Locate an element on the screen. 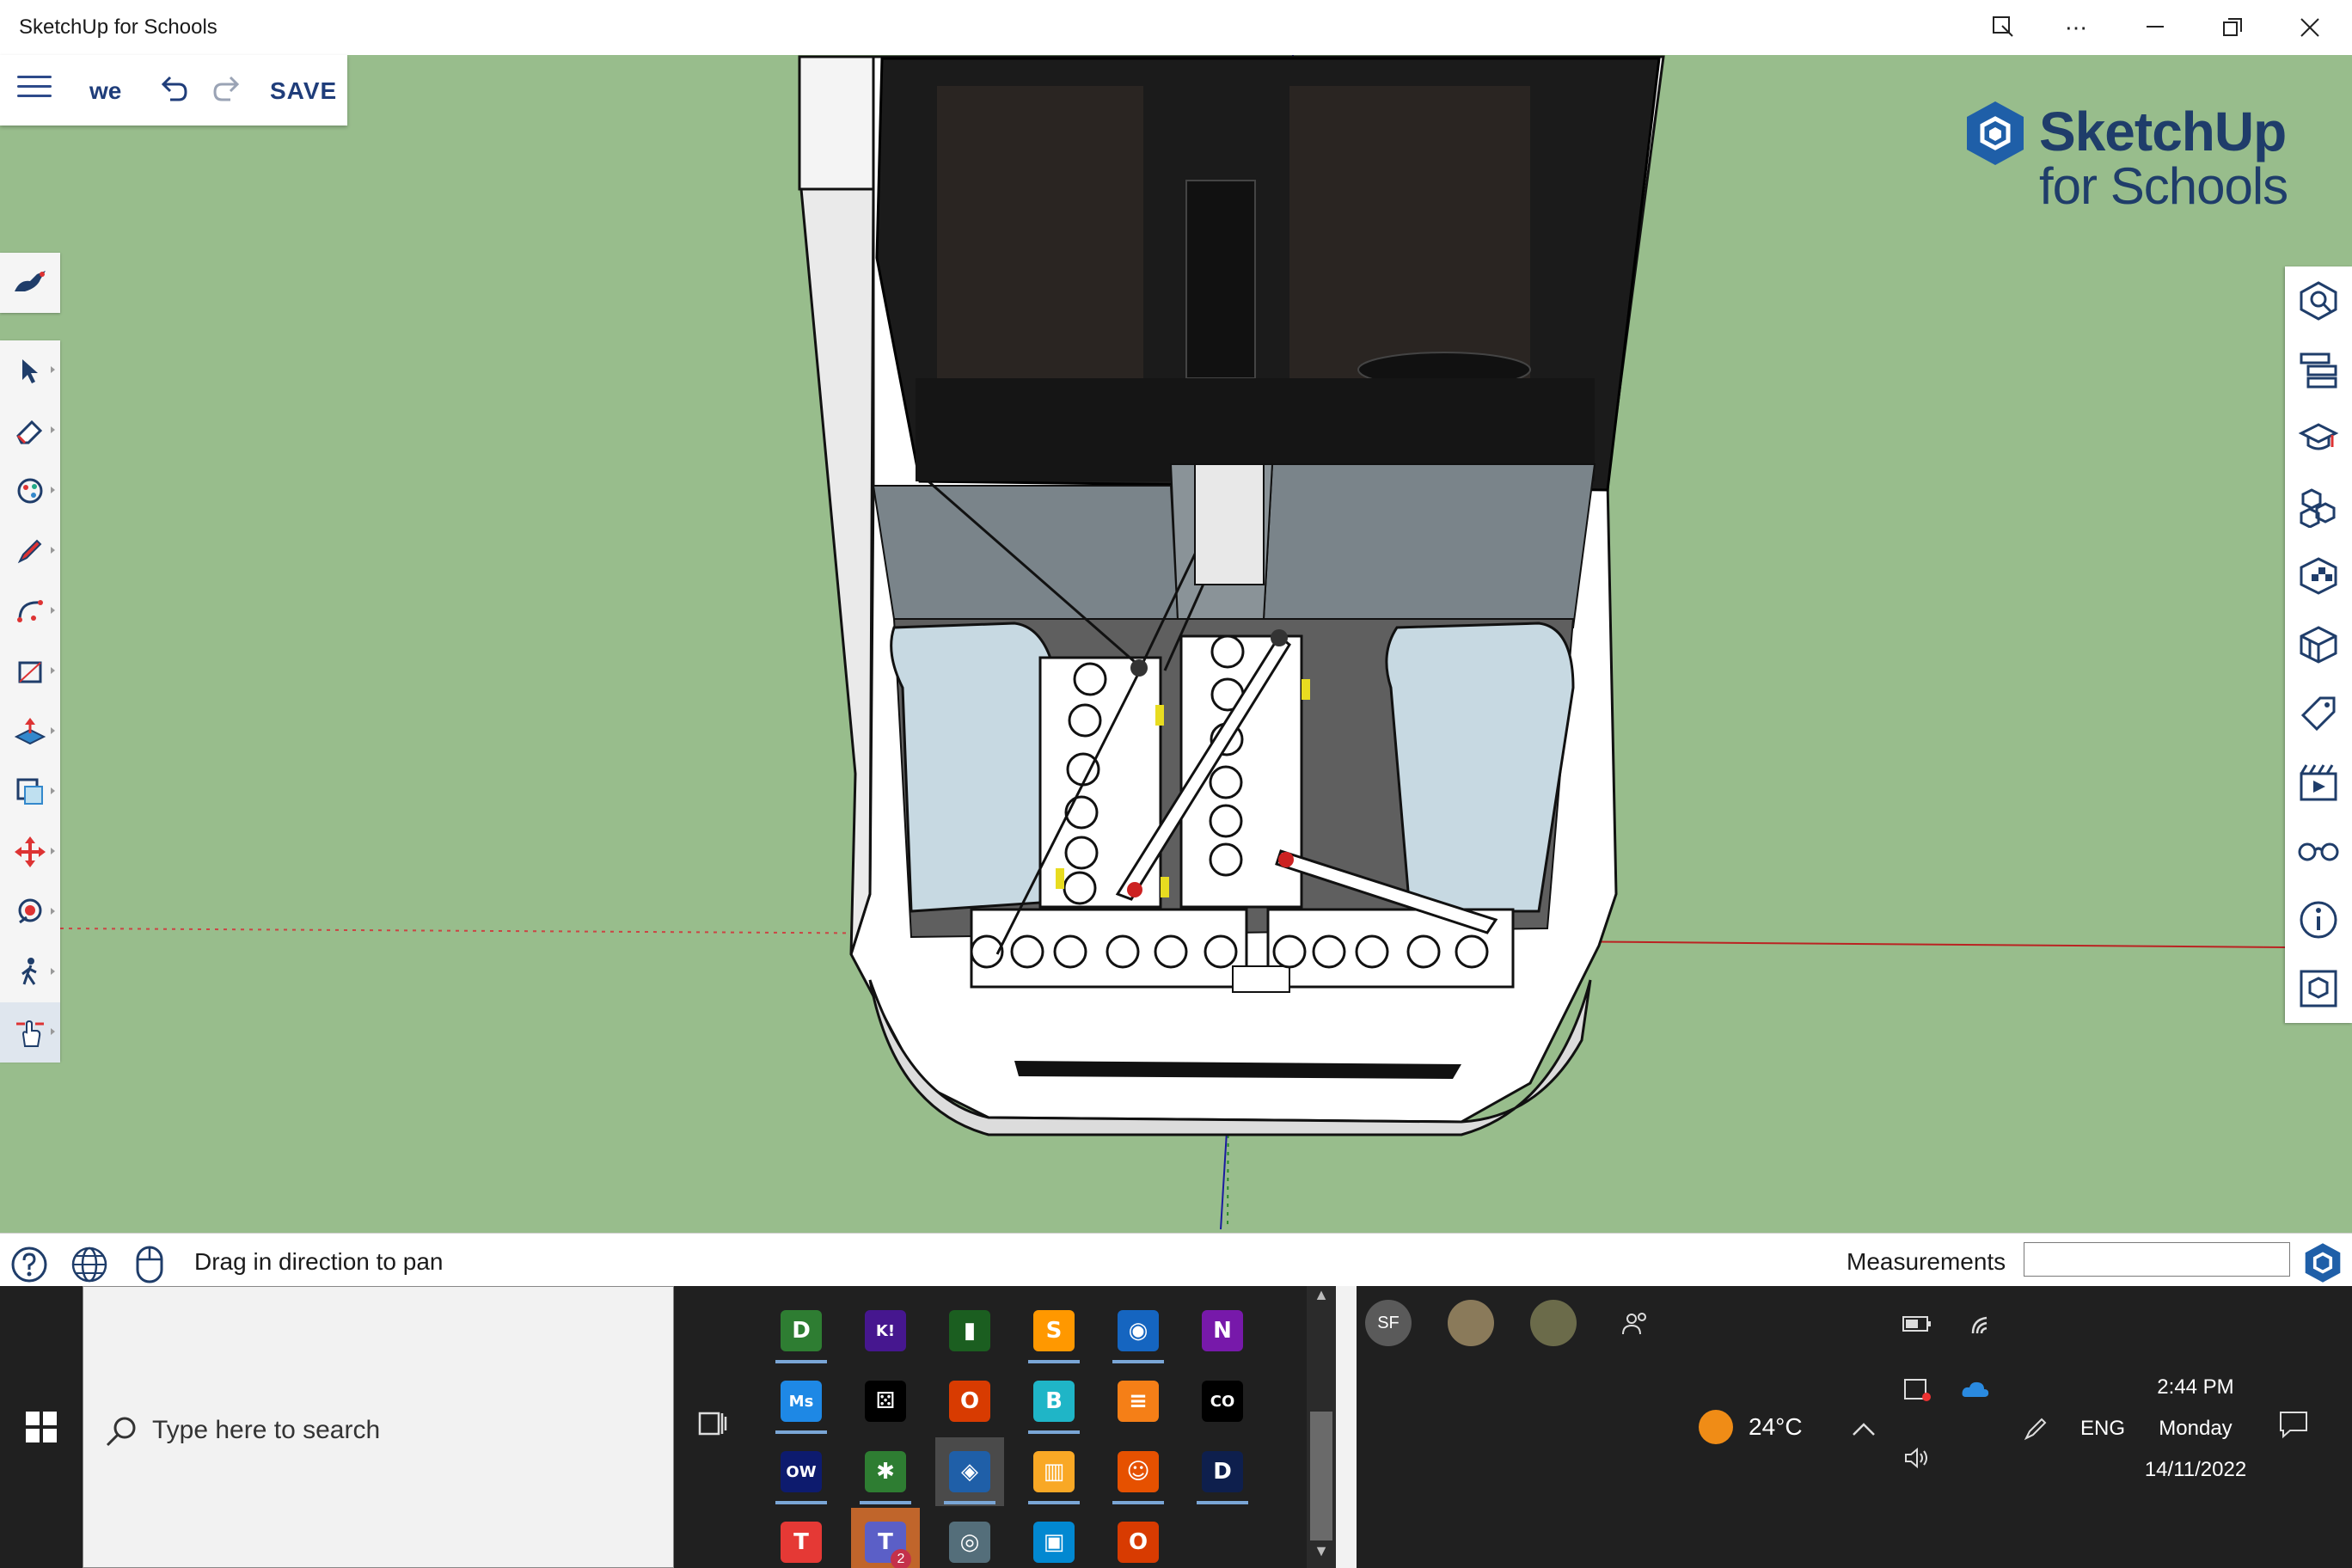 Image resolution: width=2352 pixels, height=1568 pixels. info-icon is located at coordinates (2318, 919).